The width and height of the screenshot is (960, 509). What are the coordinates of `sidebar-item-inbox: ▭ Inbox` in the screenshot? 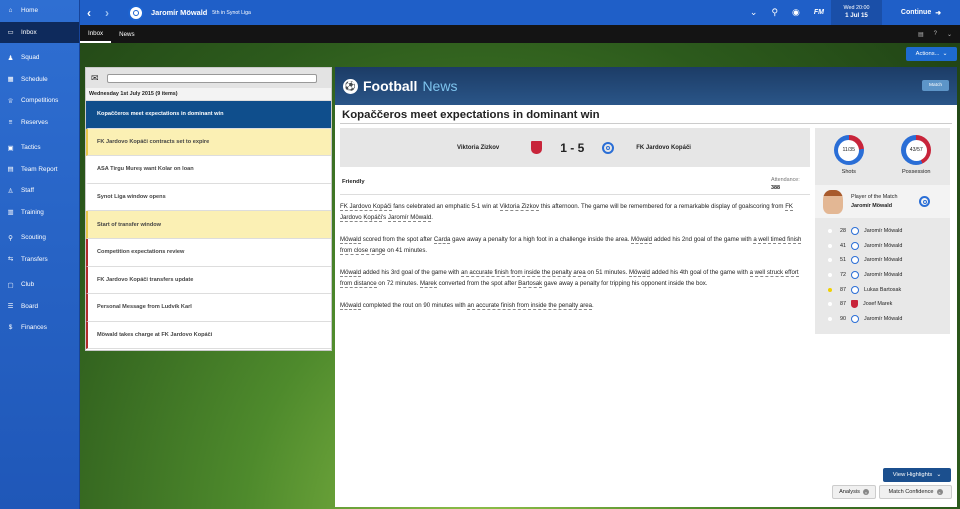 It's located at (39, 32).